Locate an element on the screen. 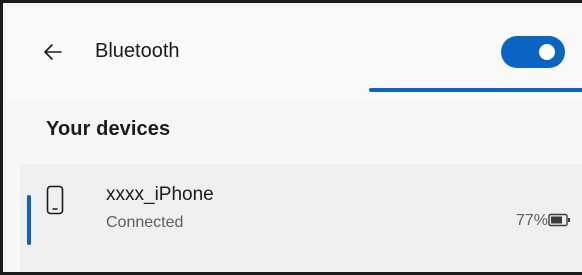 The width and height of the screenshot is (582, 275). toggle-knob is located at coordinates (547, 52).